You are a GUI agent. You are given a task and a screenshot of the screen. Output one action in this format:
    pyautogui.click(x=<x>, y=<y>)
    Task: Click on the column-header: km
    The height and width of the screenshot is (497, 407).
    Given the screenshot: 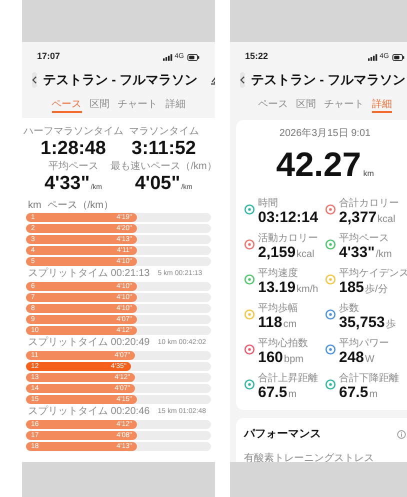 What is the action you would take?
    pyautogui.click(x=35, y=206)
    